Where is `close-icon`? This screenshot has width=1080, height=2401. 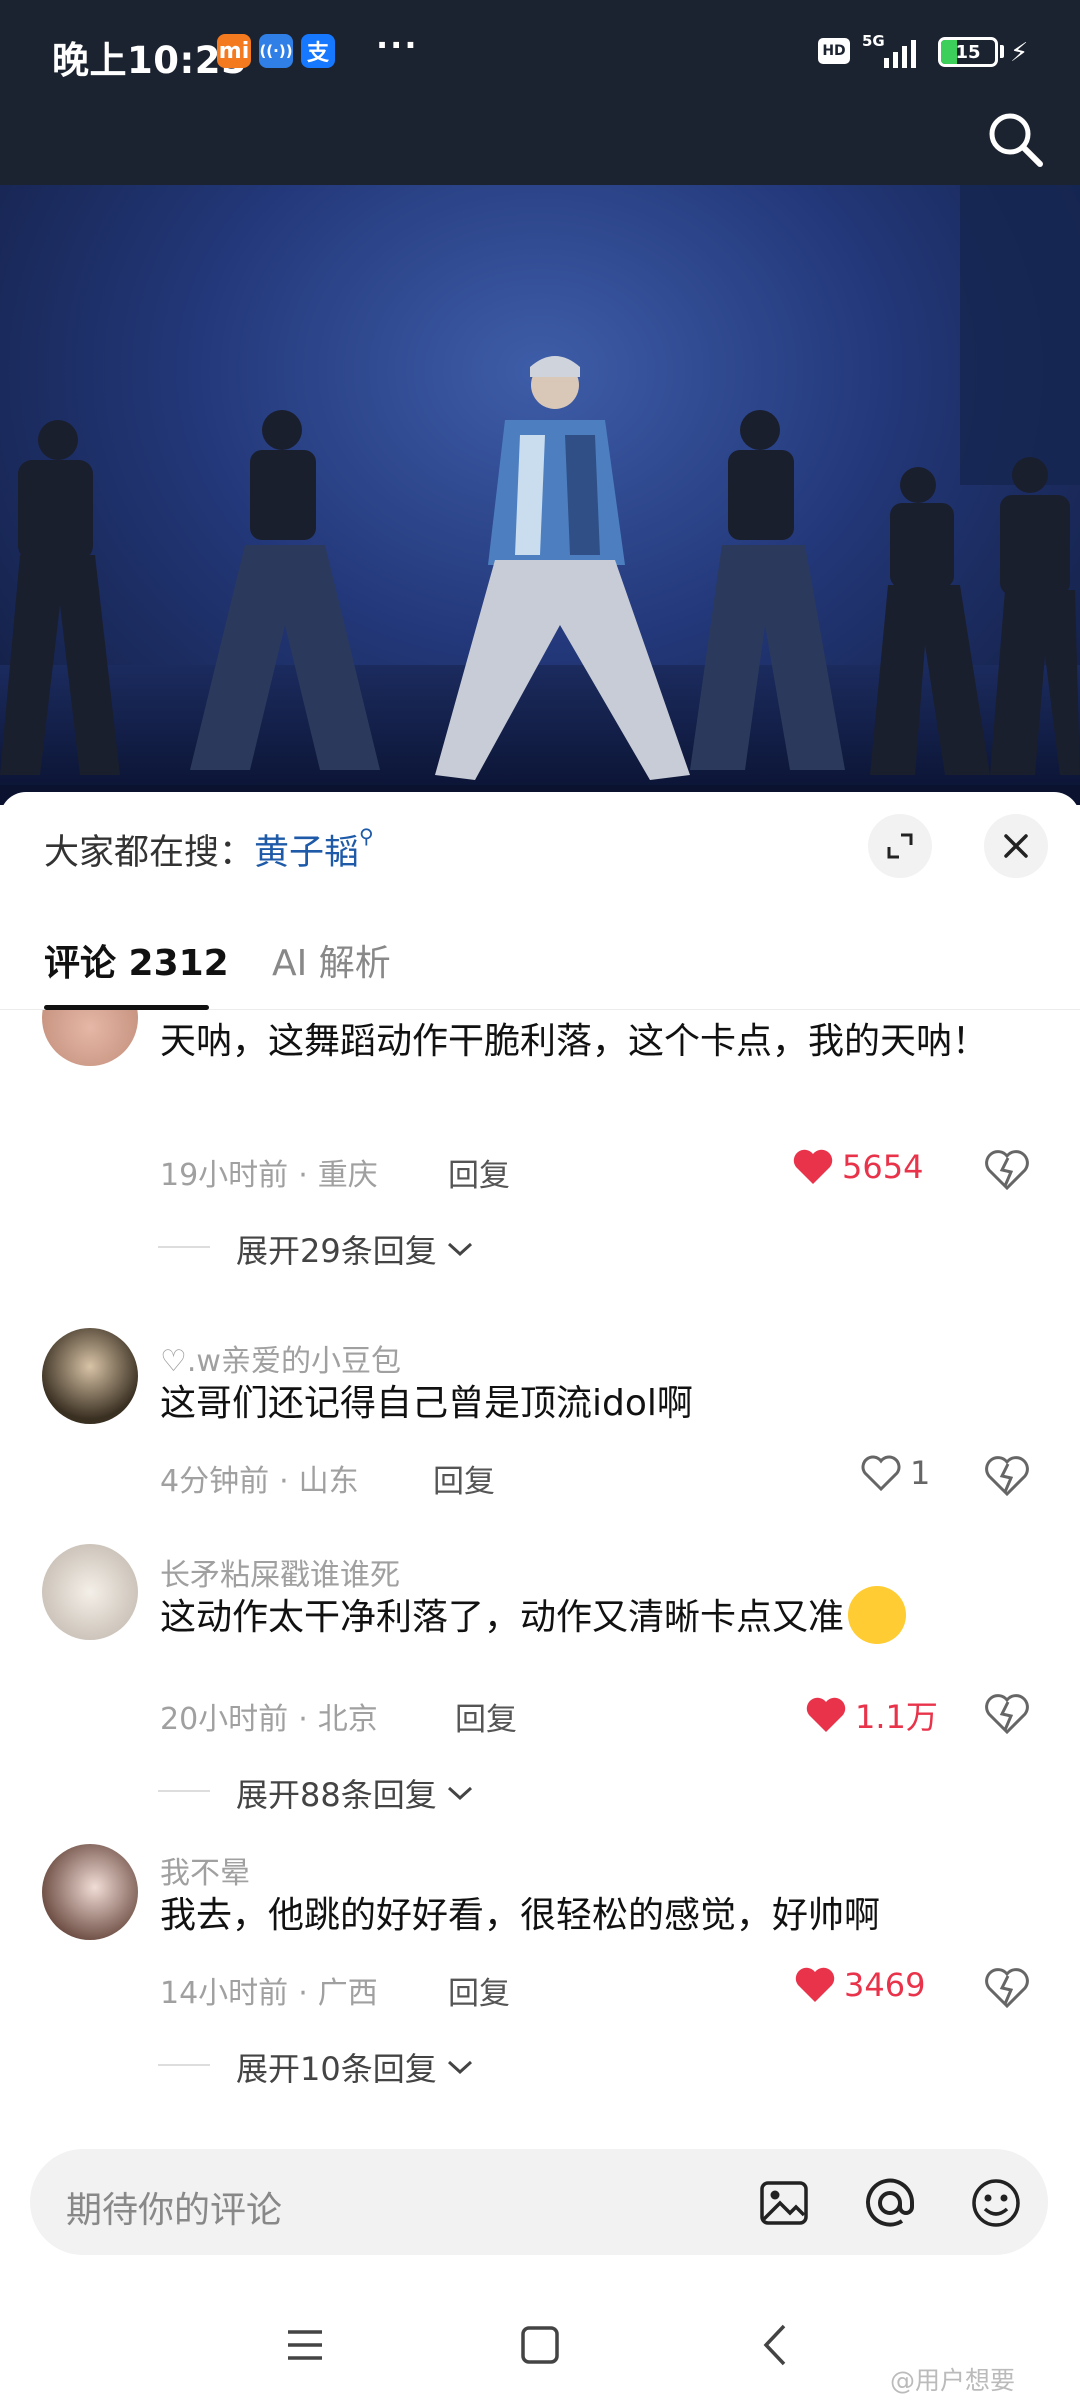 close-icon is located at coordinates (1016, 846).